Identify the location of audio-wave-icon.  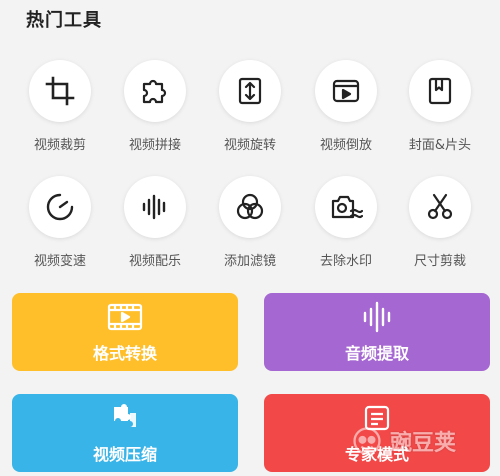
(154, 207).